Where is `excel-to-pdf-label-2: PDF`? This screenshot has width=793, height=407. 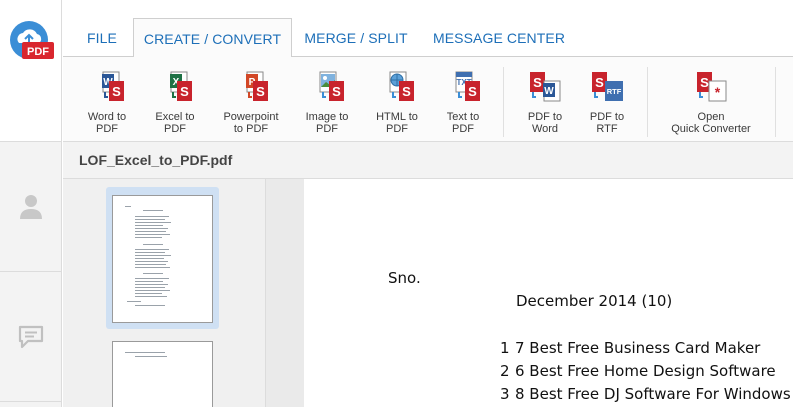 excel-to-pdf-label-2: PDF is located at coordinates (175, 129).